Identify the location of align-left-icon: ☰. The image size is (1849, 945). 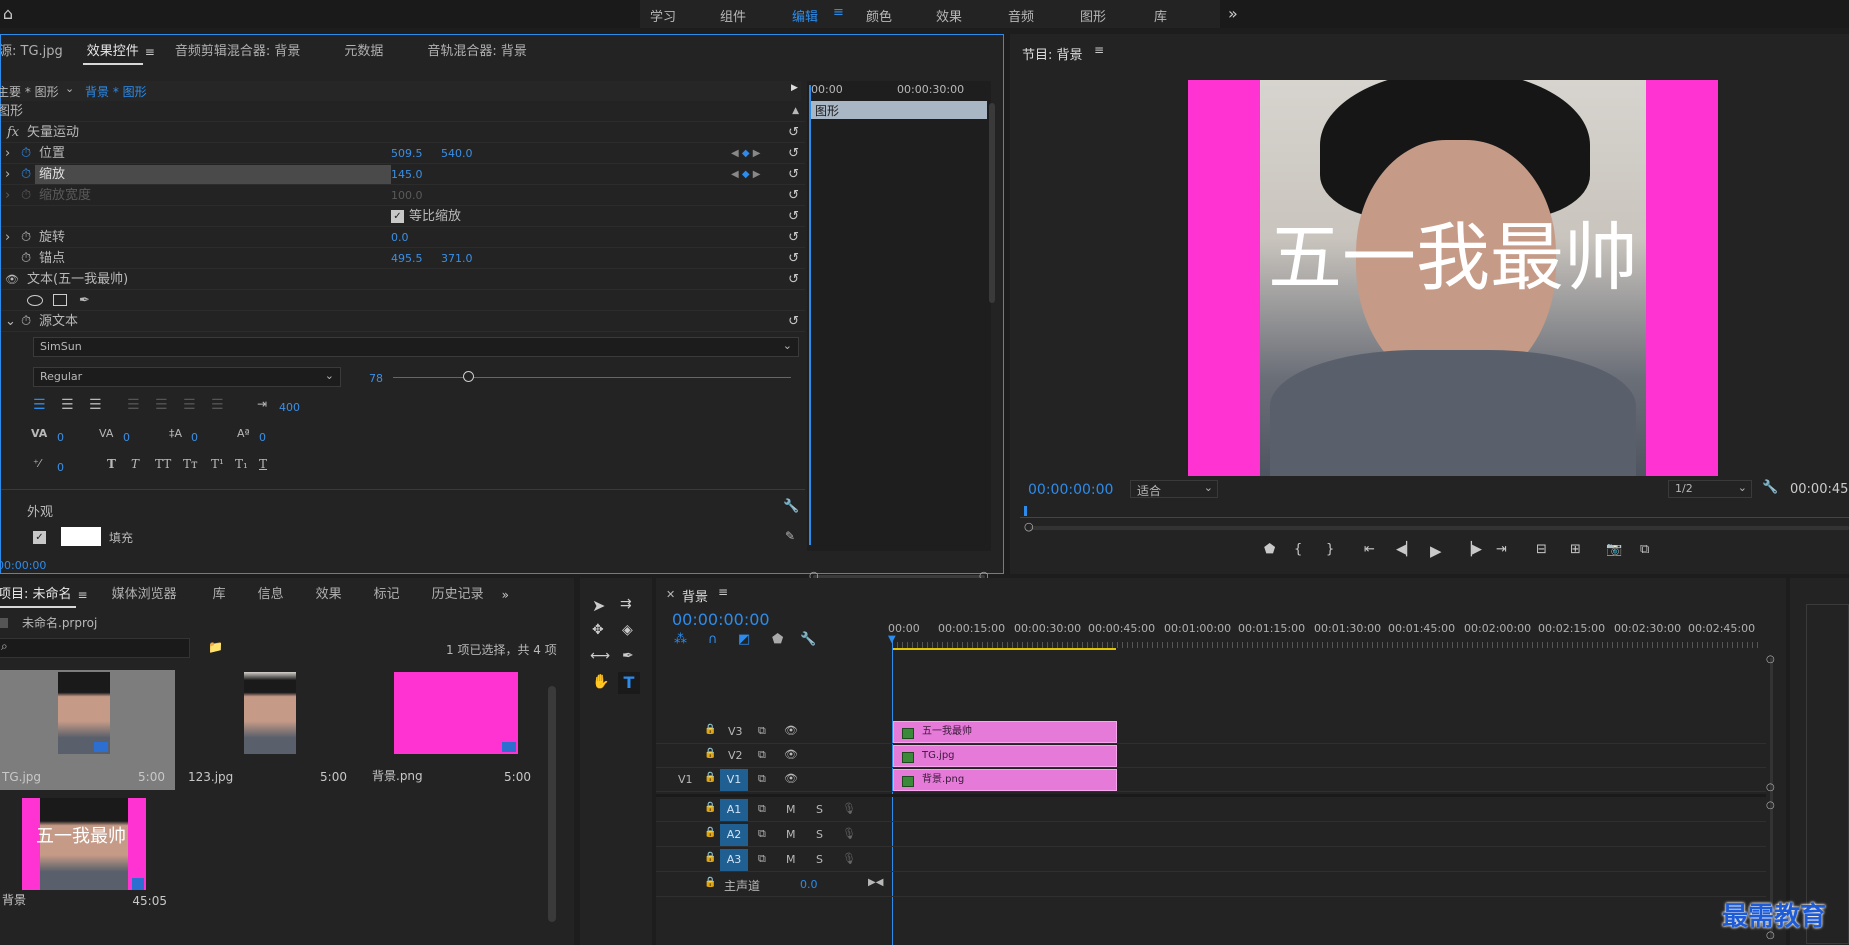
(39, 405).